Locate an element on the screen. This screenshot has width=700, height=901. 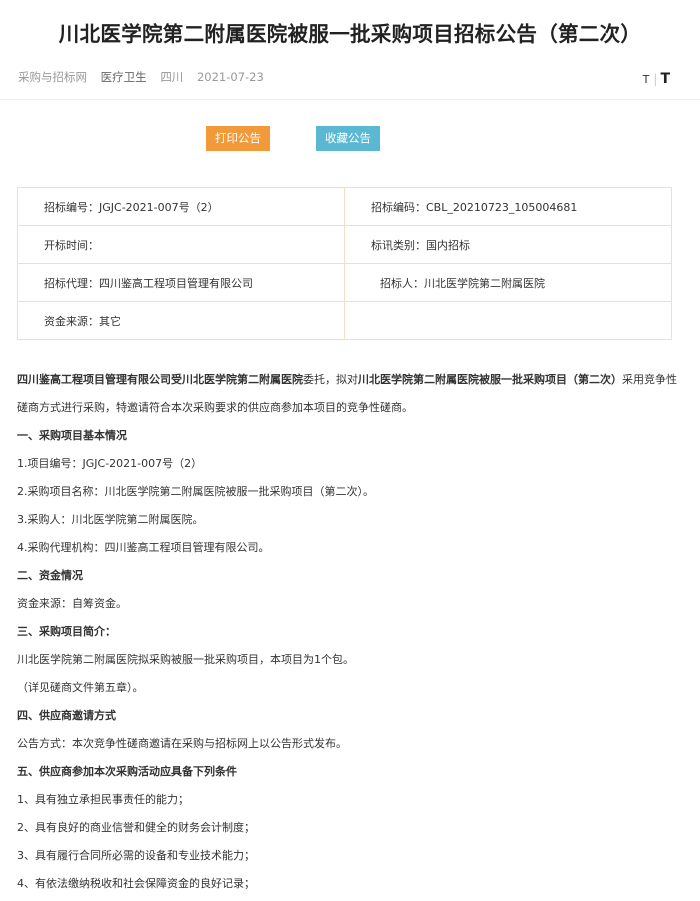
table-row: 资金来源：其它 is located at coordinates (344, 320).